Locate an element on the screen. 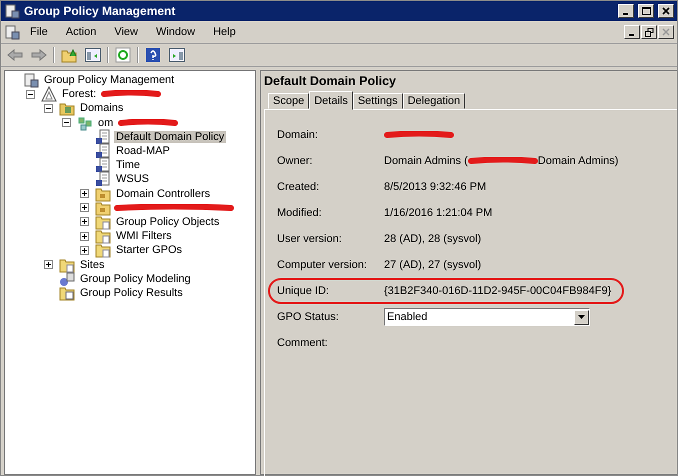 This screenshot has height=476, width=678. tree-item: WMI Filters is located at coordinates (144, 236).